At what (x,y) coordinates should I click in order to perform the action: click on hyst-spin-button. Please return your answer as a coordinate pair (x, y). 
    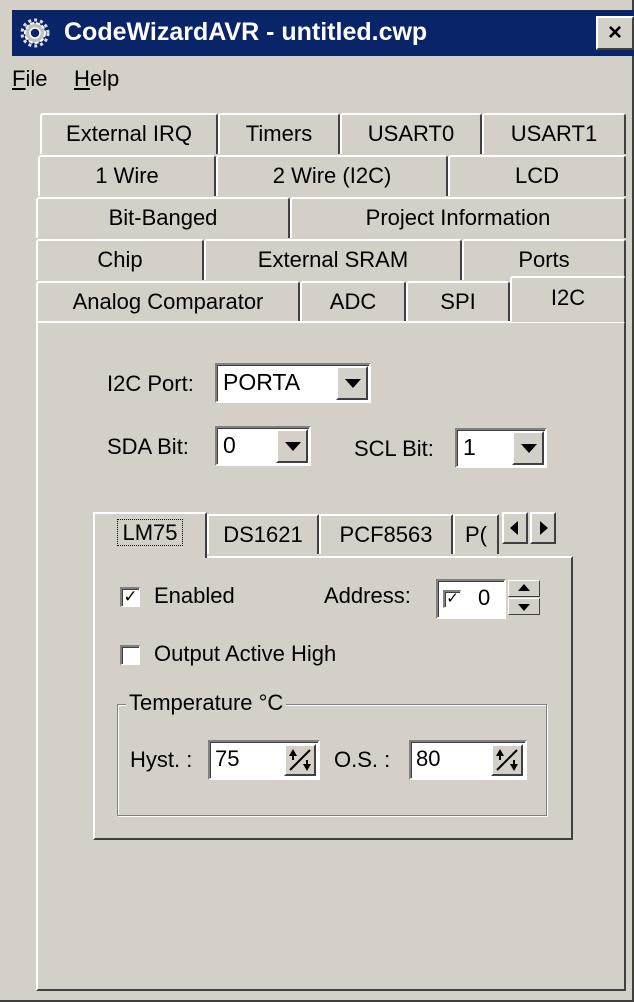
    Looking at the image, I should click on (300, 760).